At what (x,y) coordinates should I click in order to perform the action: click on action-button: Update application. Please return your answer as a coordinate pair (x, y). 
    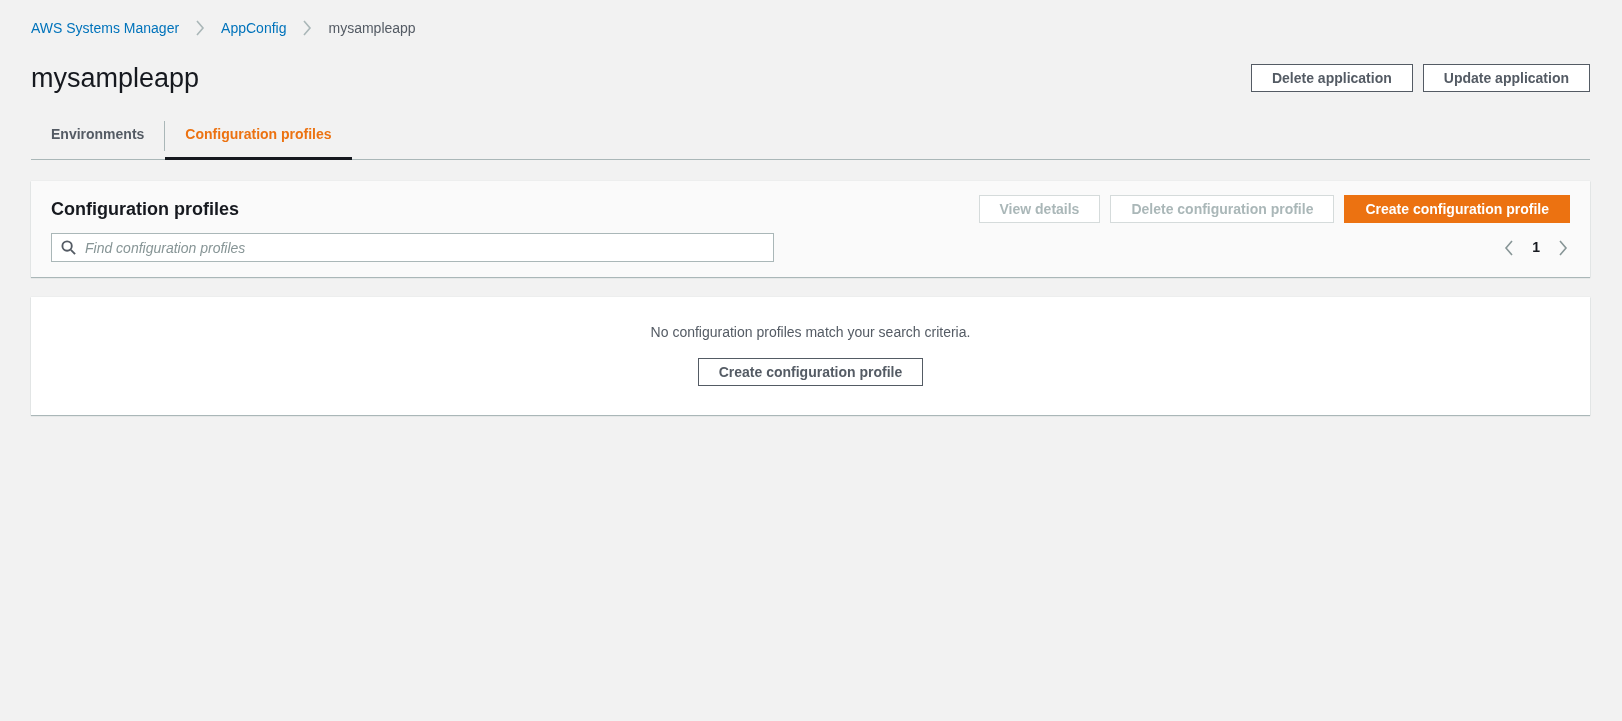
    Looking at the image, I should click on (1506, 78).